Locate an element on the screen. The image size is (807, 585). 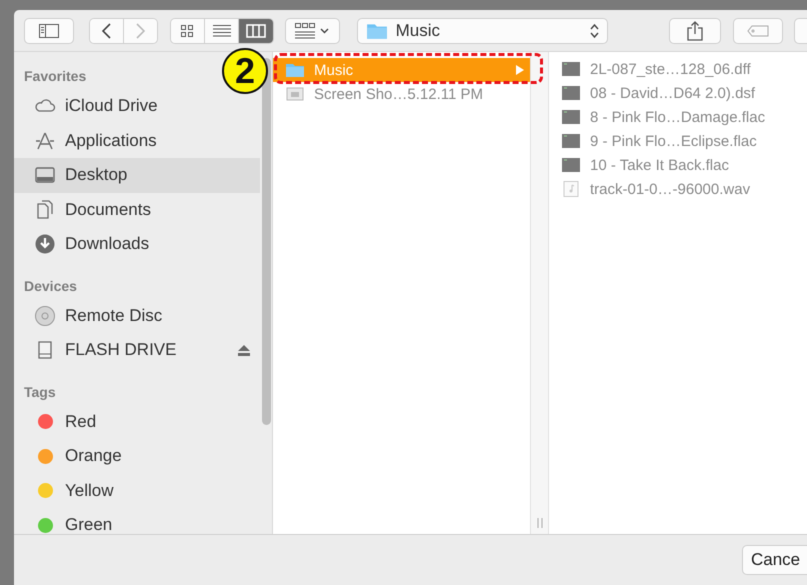
cancel-button: Cance is located at coordinates (774, 560).